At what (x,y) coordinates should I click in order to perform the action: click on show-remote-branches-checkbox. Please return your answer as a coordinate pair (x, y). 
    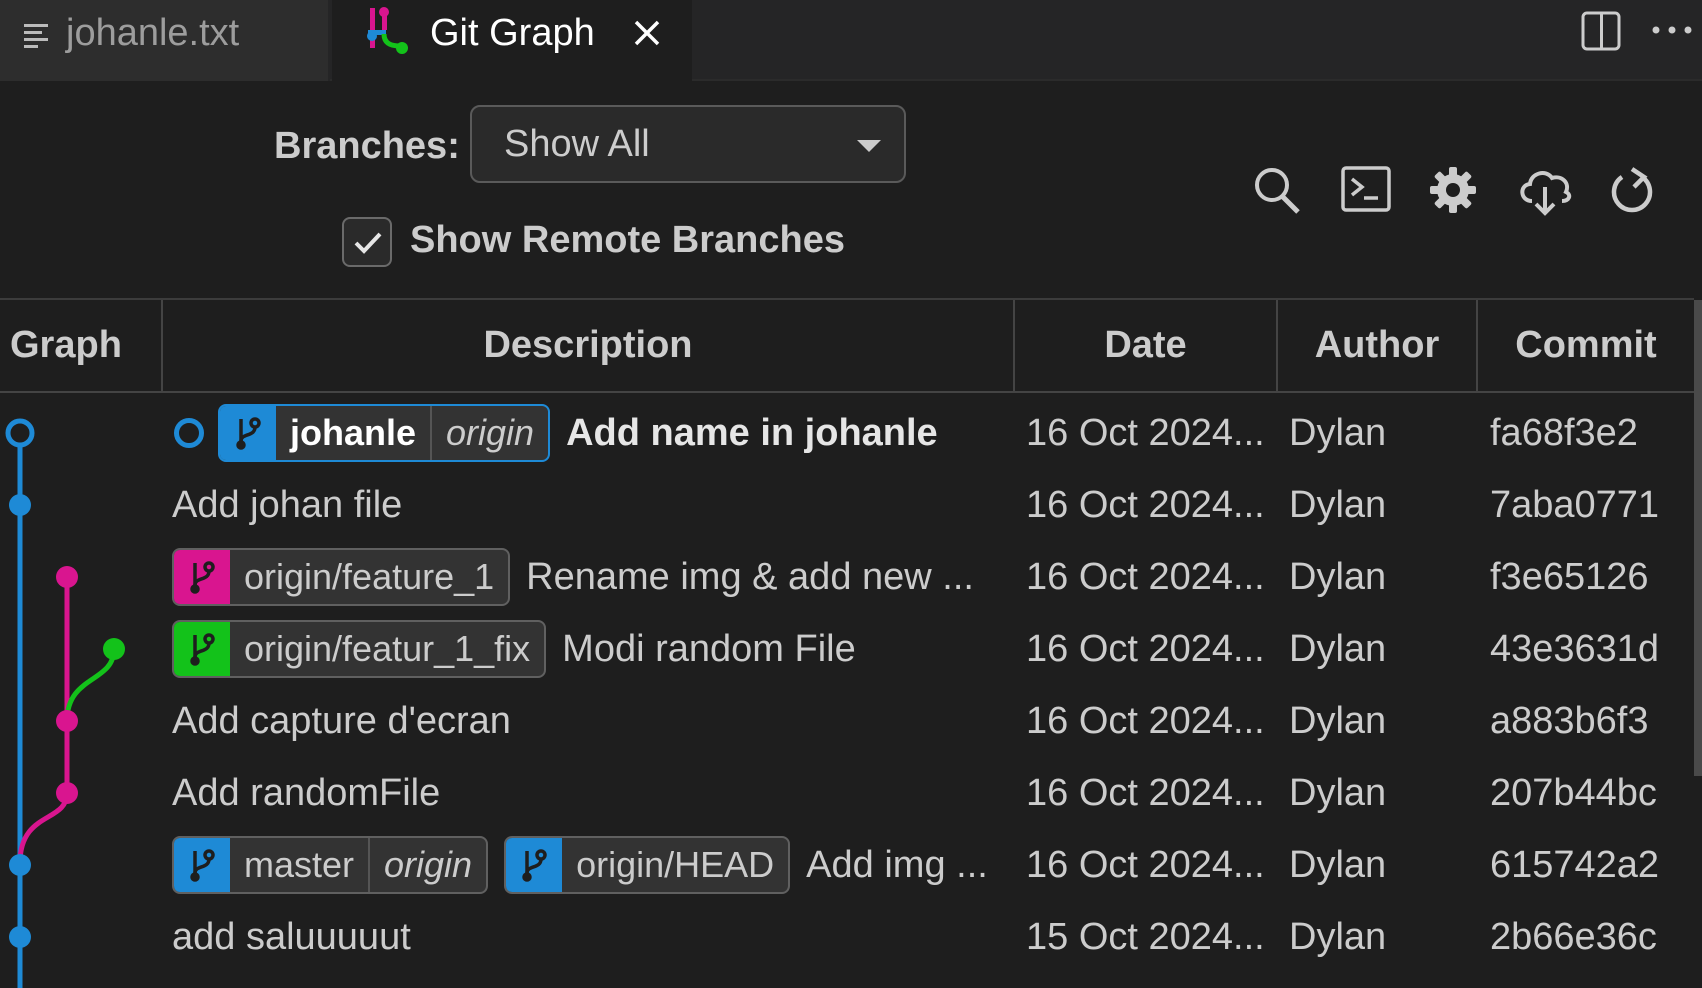
    Looking at the image, I should click on (367, 242).